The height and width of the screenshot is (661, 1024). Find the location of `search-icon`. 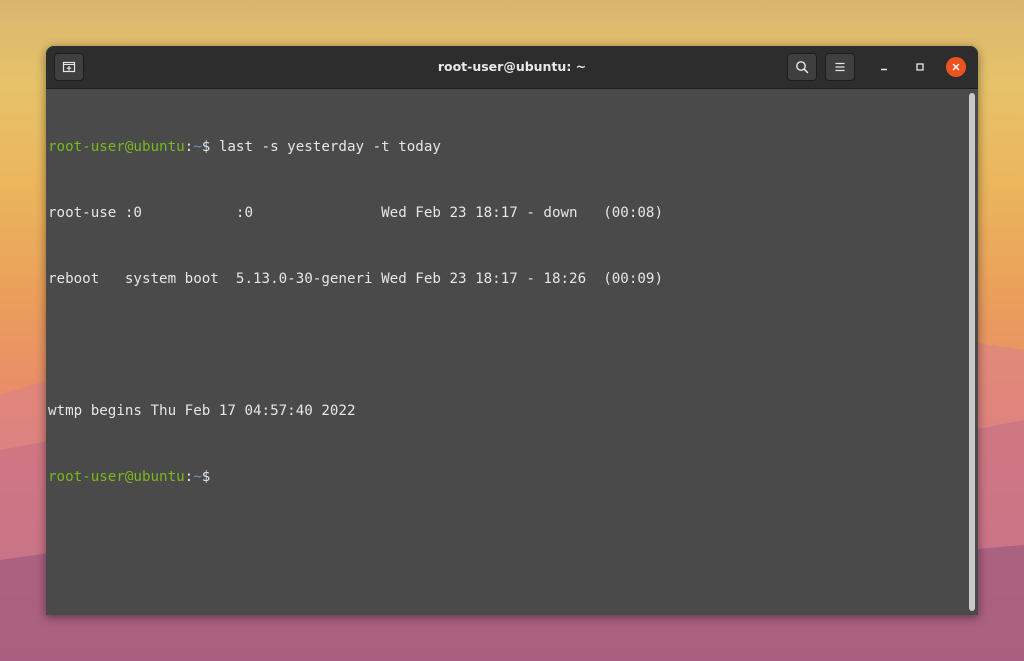

search-icon is located at coordinates (802, 67).